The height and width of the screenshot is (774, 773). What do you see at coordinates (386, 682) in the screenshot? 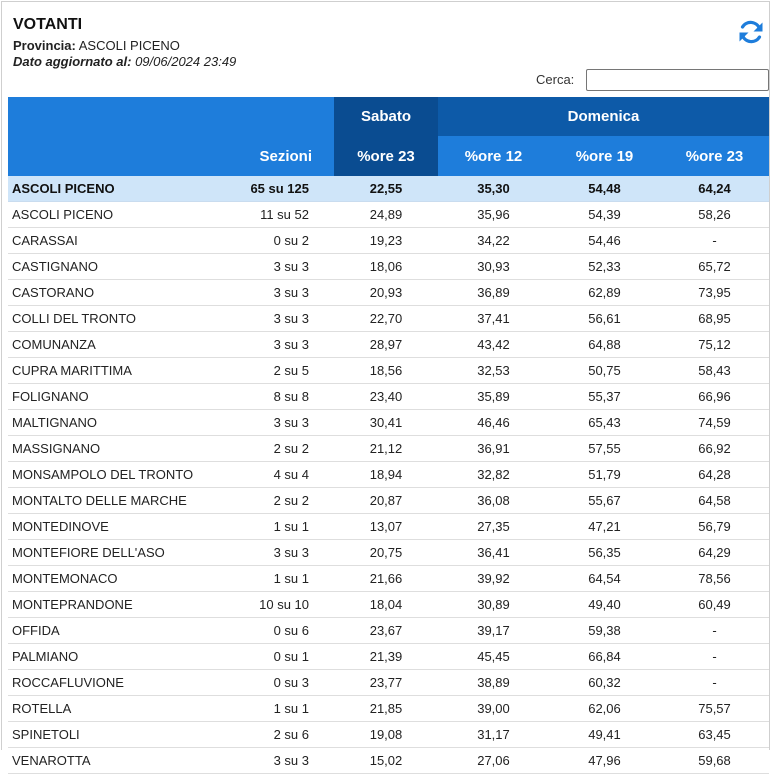
I see `cell-sab-ore23: 23,77` at bounding box center [386, 682].